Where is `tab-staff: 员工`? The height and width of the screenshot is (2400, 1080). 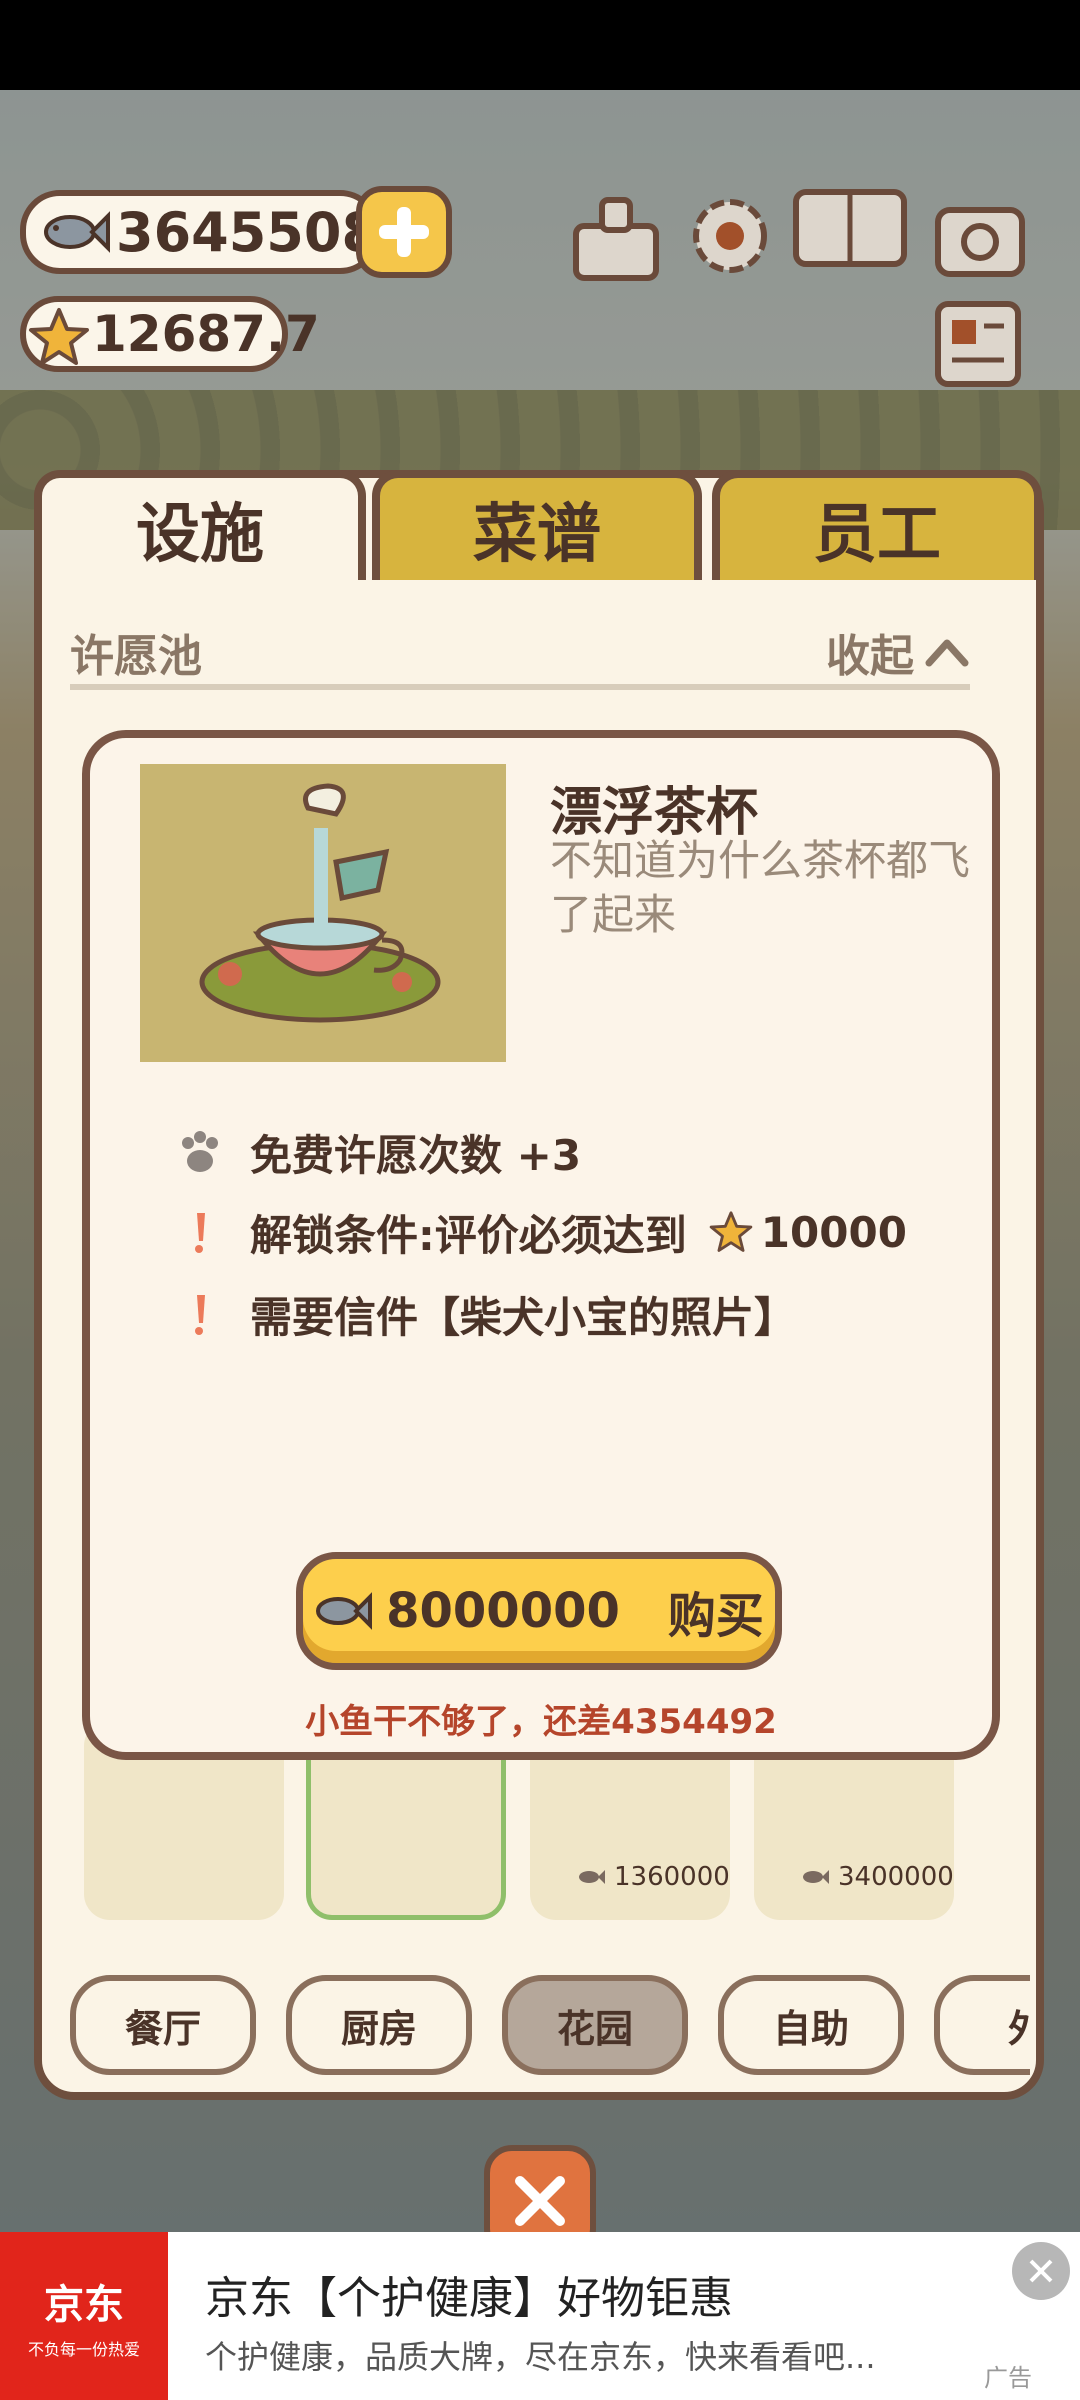 tab-staff: 员工 is located at coordinates (877, 525).